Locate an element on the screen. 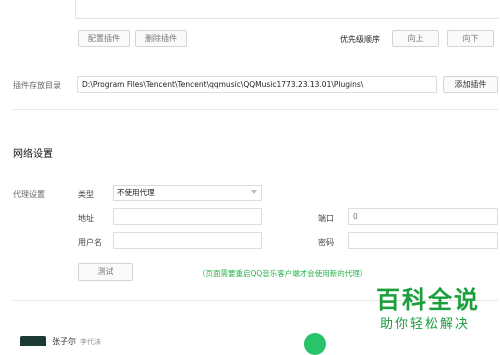 The width and height of the screenshot is (500, 355). test-proxy-button: 测试 is located at coordinates (105, 272).